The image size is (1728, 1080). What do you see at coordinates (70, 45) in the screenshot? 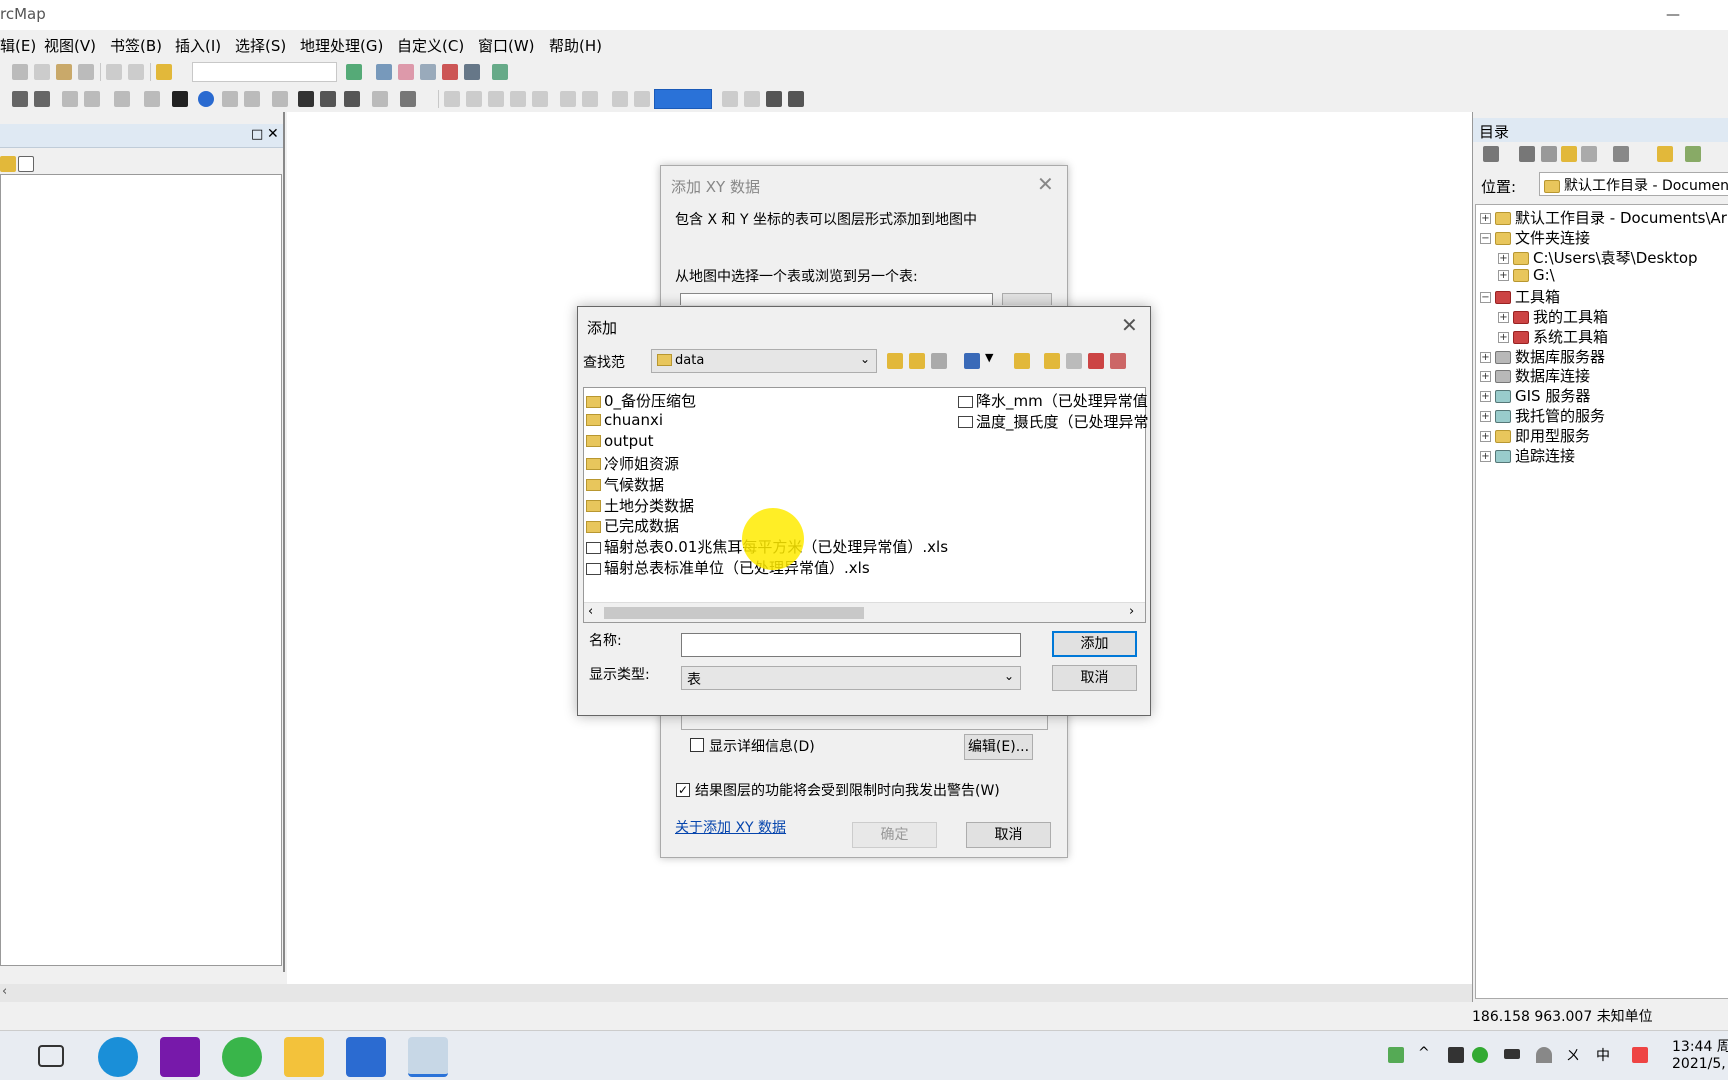
I see `menu-view: 视图(V)` at bounding box center [70, 45].